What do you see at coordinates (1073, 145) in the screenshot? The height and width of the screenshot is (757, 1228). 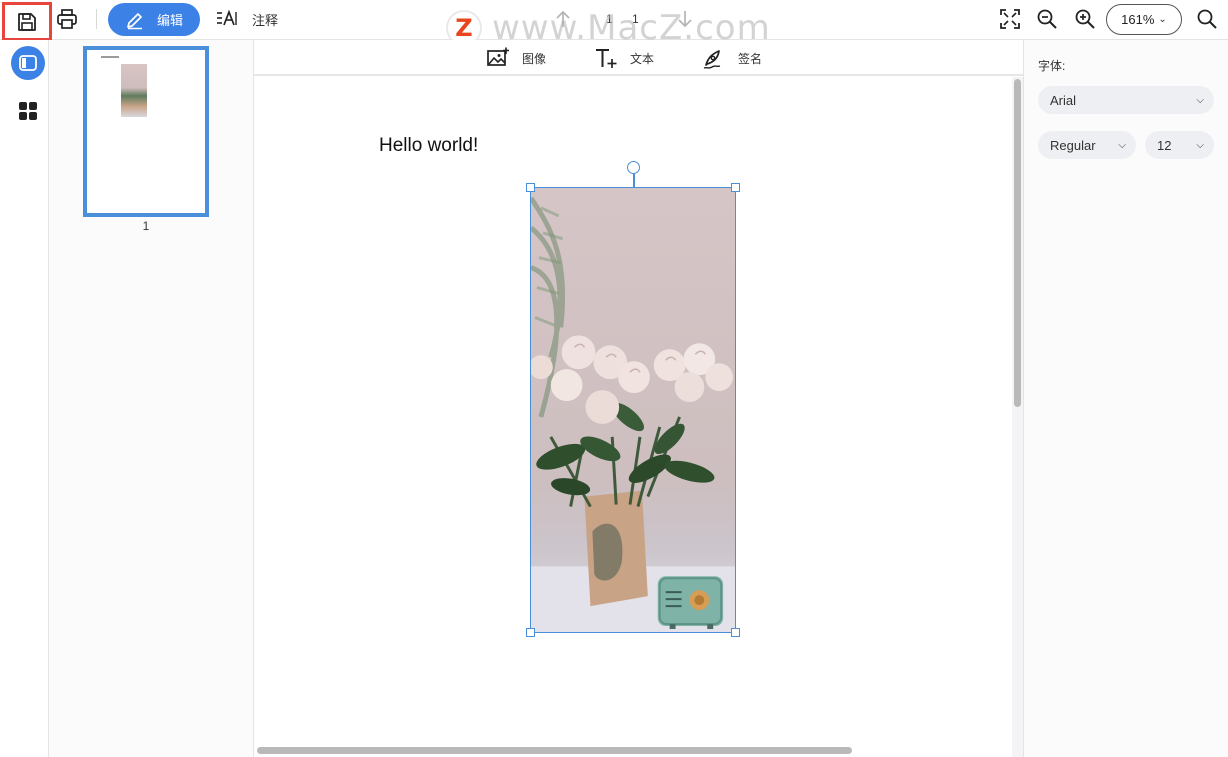 I see `font-weight-value: Regular` at bounding box center [1073, 145].